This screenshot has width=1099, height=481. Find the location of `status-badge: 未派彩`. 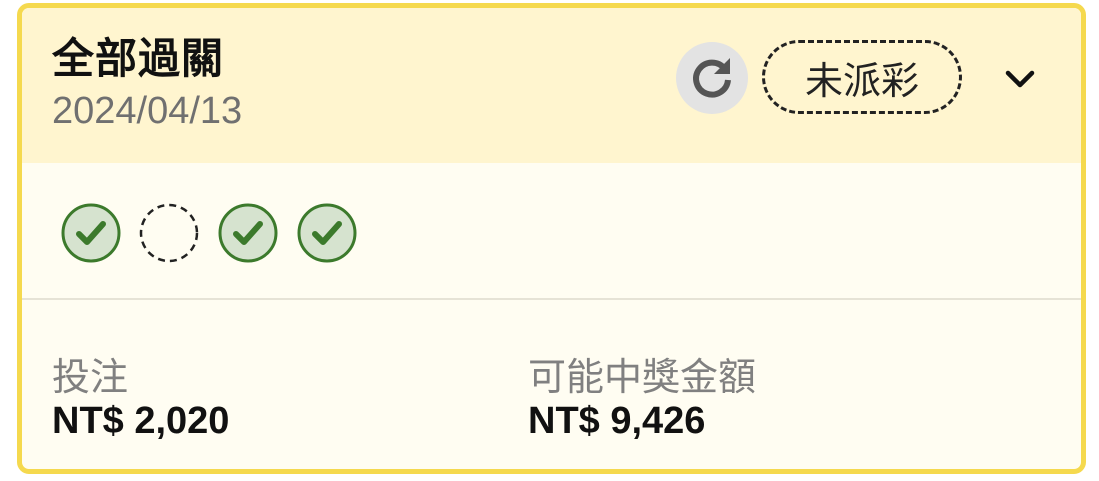

status-badge: 未派彩 is located at coordinates (862, 77).